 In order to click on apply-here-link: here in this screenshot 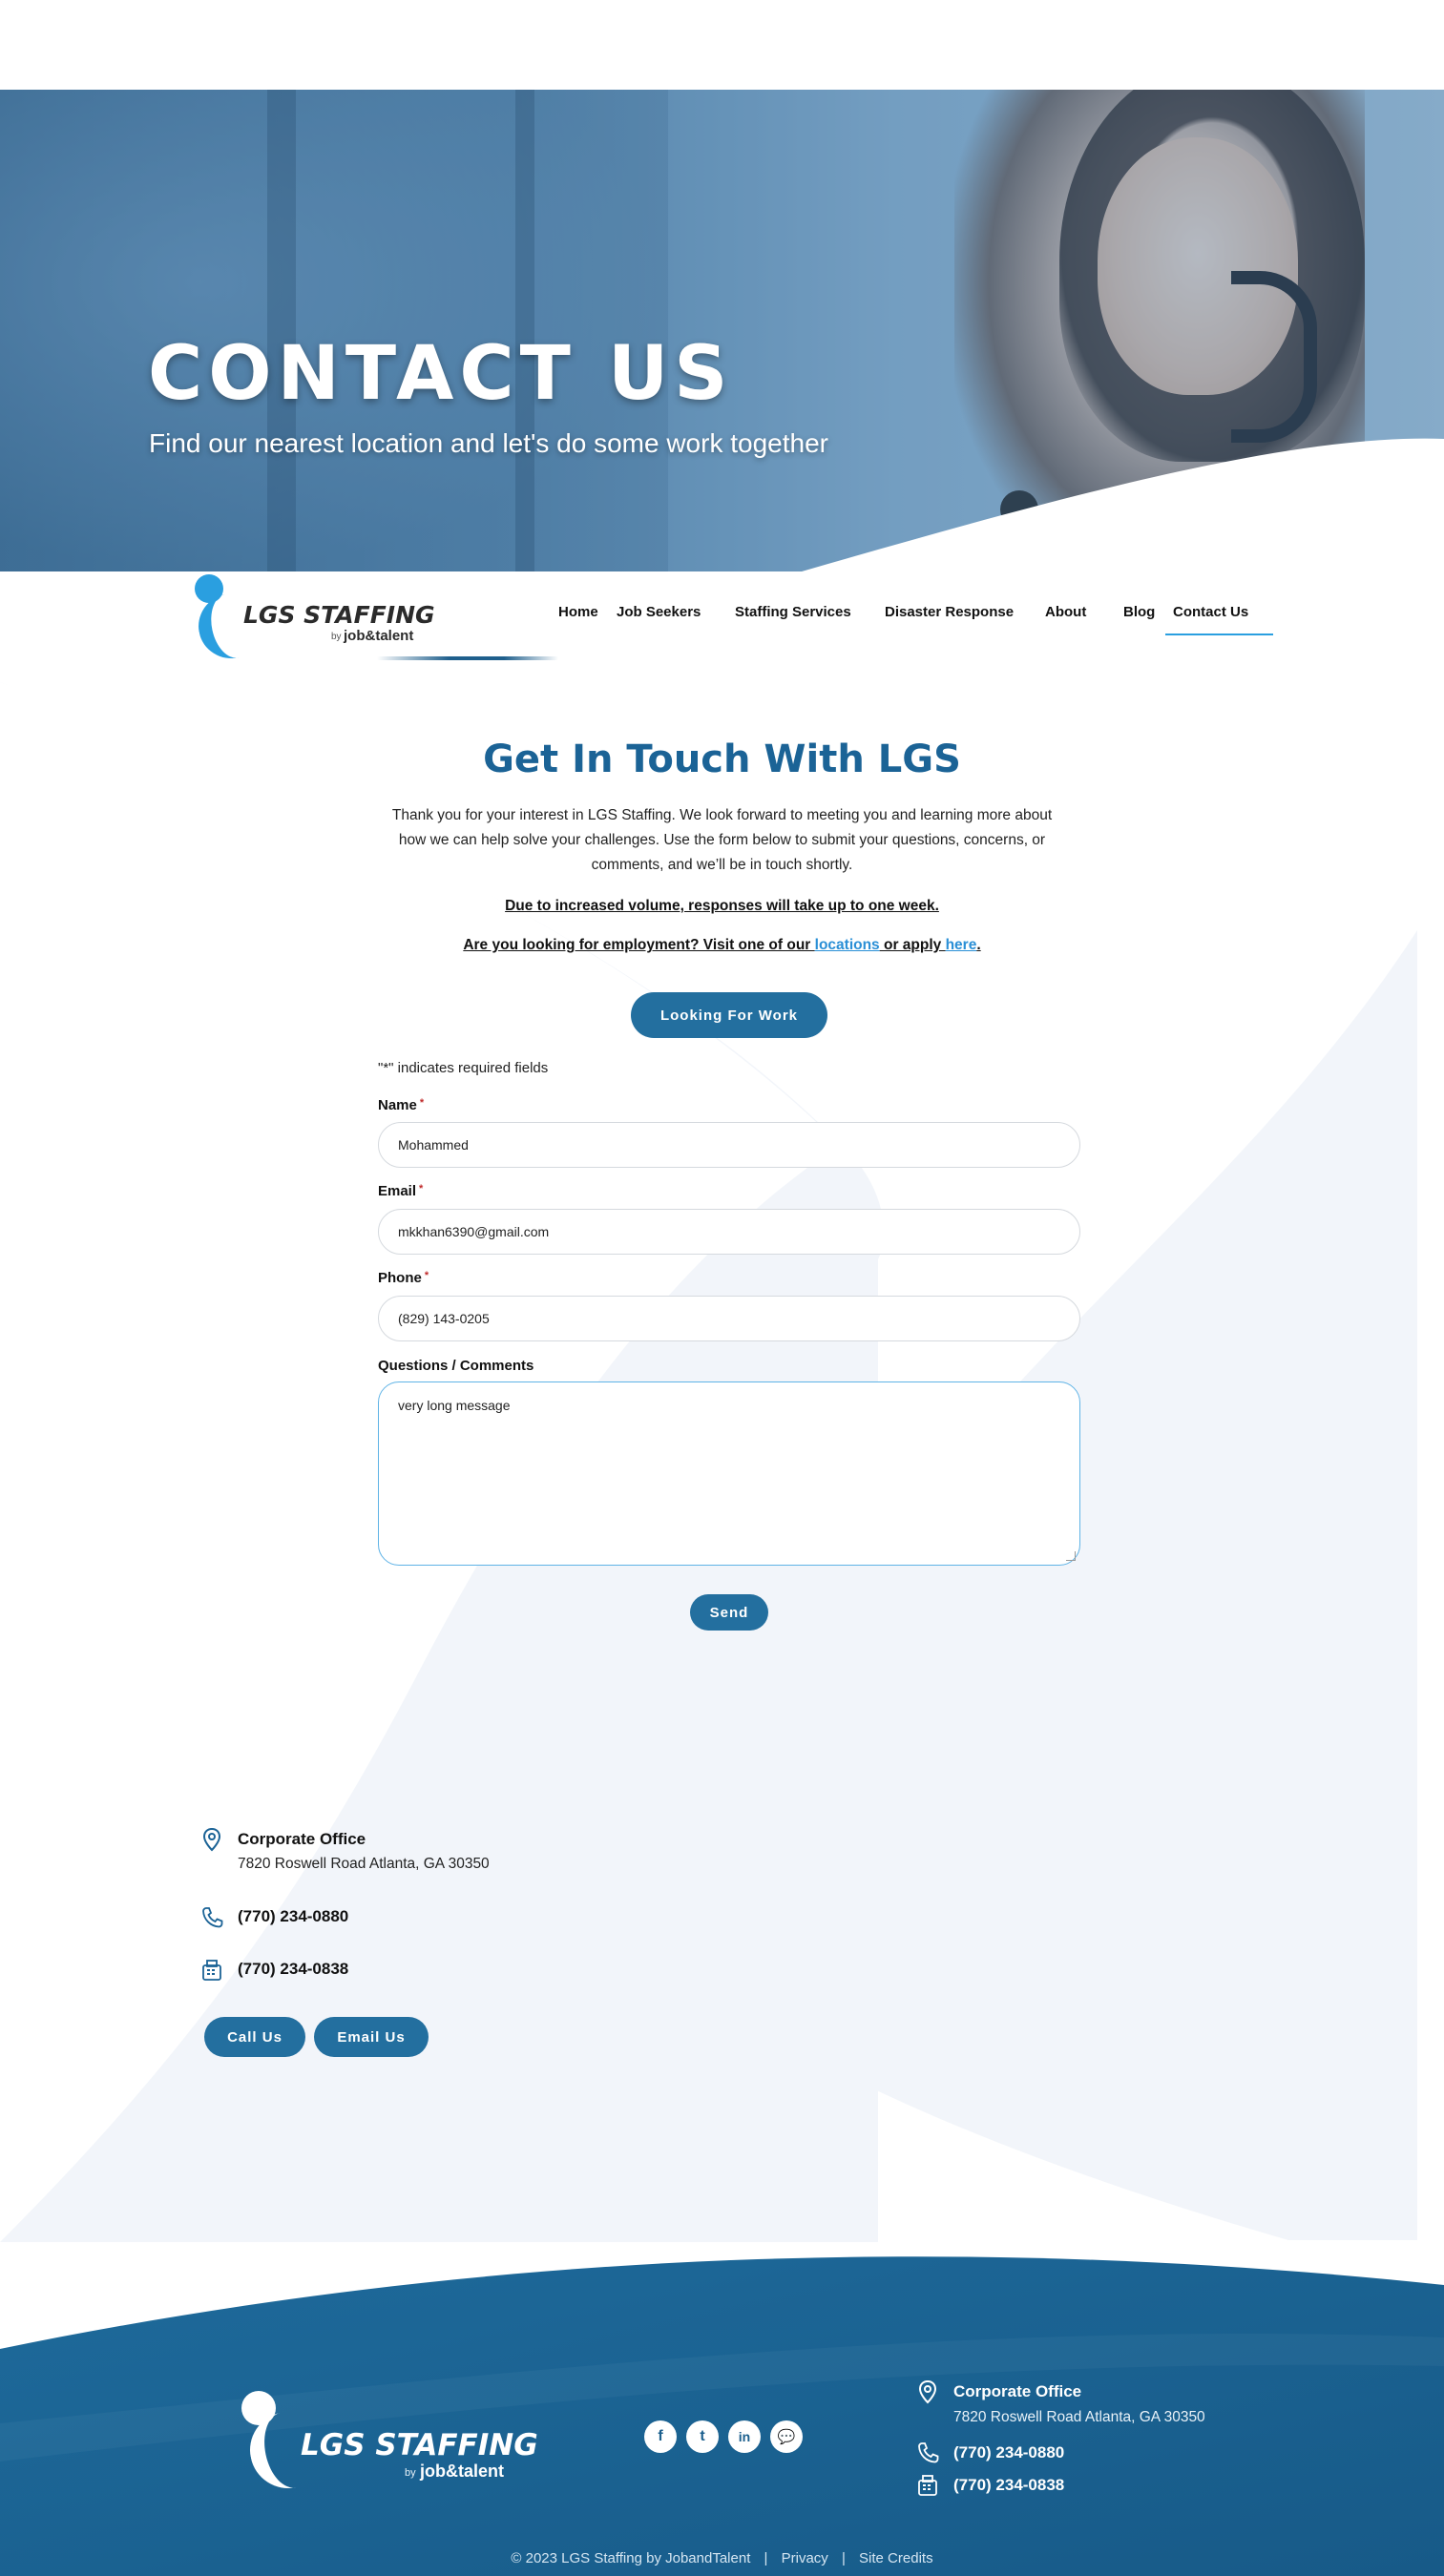, I will do `click(961, 945)`.